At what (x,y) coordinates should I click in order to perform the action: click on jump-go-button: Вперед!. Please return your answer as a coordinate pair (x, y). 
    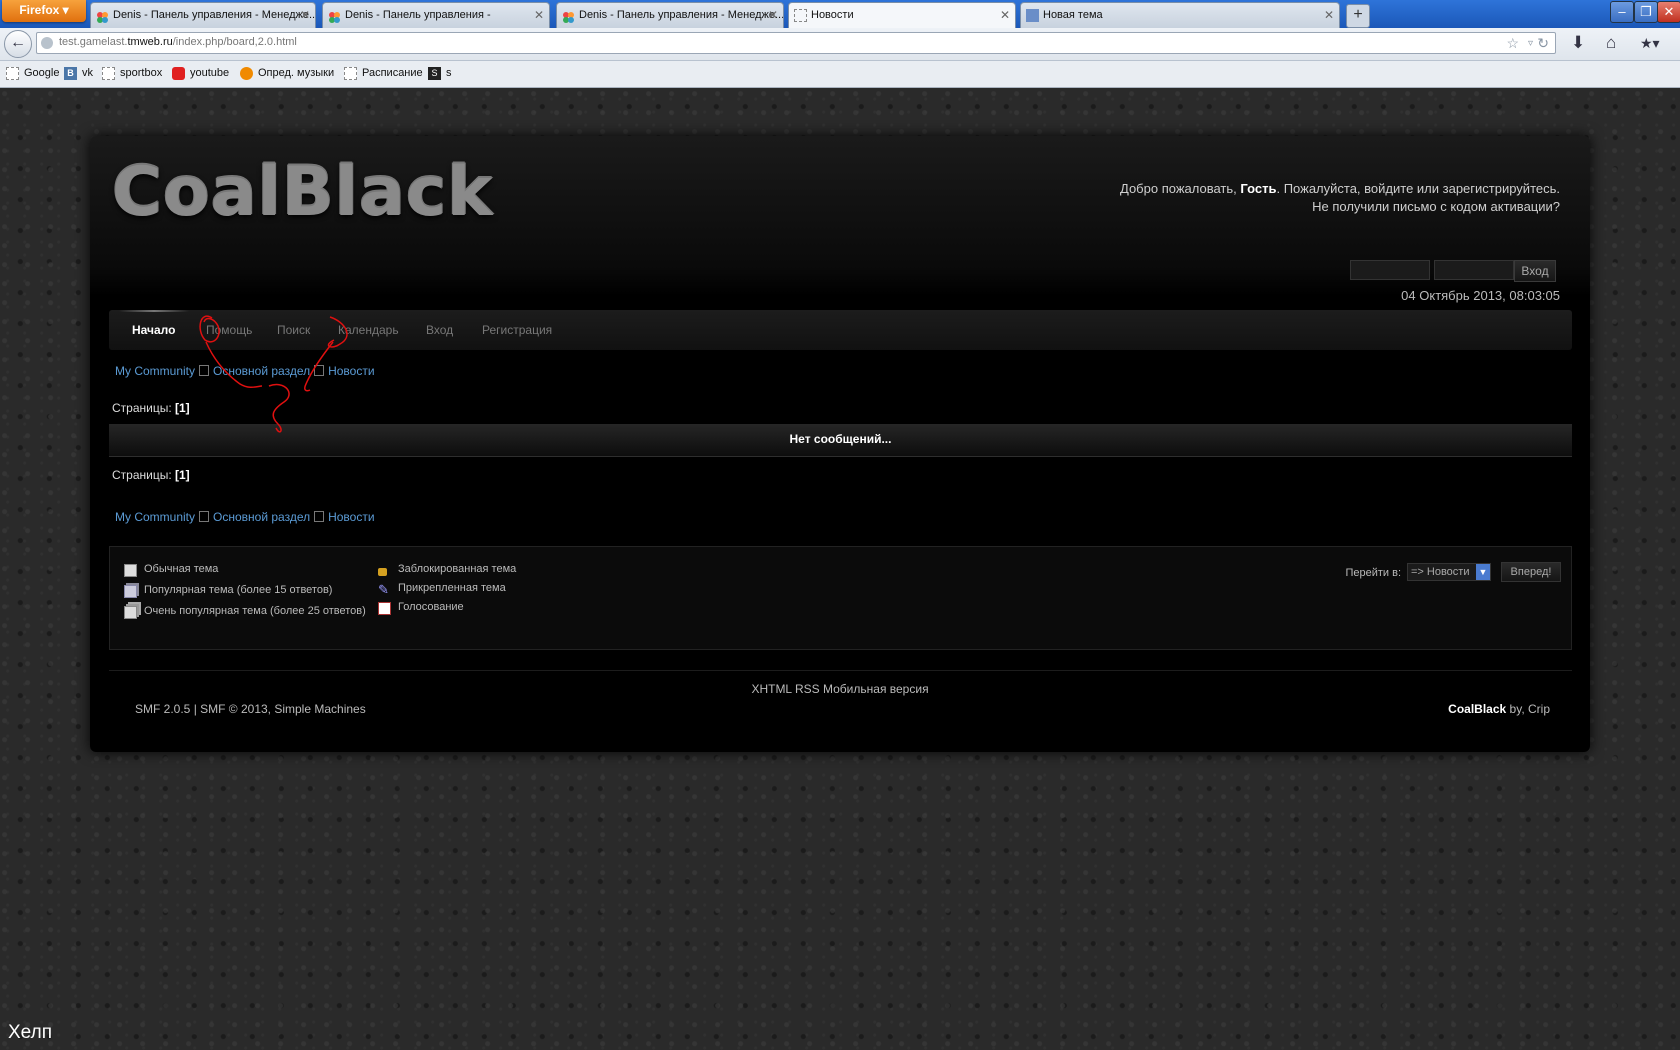
    Looking at the image, I should click on (1531, 572).